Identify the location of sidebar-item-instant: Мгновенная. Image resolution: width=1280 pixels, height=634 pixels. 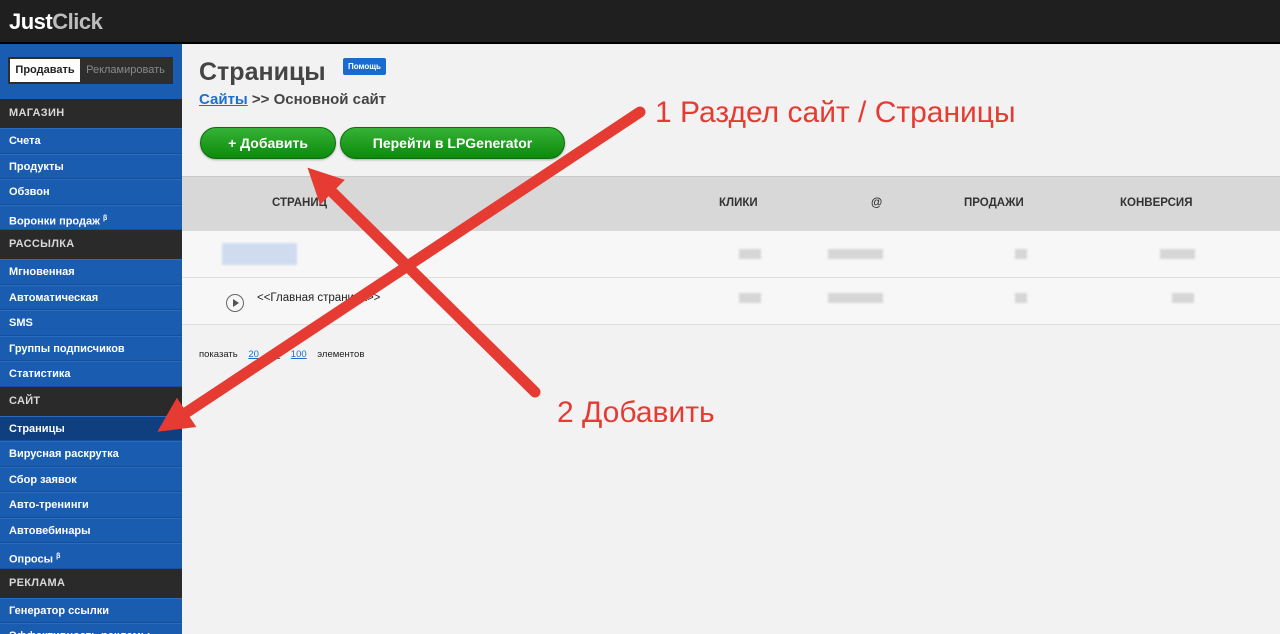
(91, 272).